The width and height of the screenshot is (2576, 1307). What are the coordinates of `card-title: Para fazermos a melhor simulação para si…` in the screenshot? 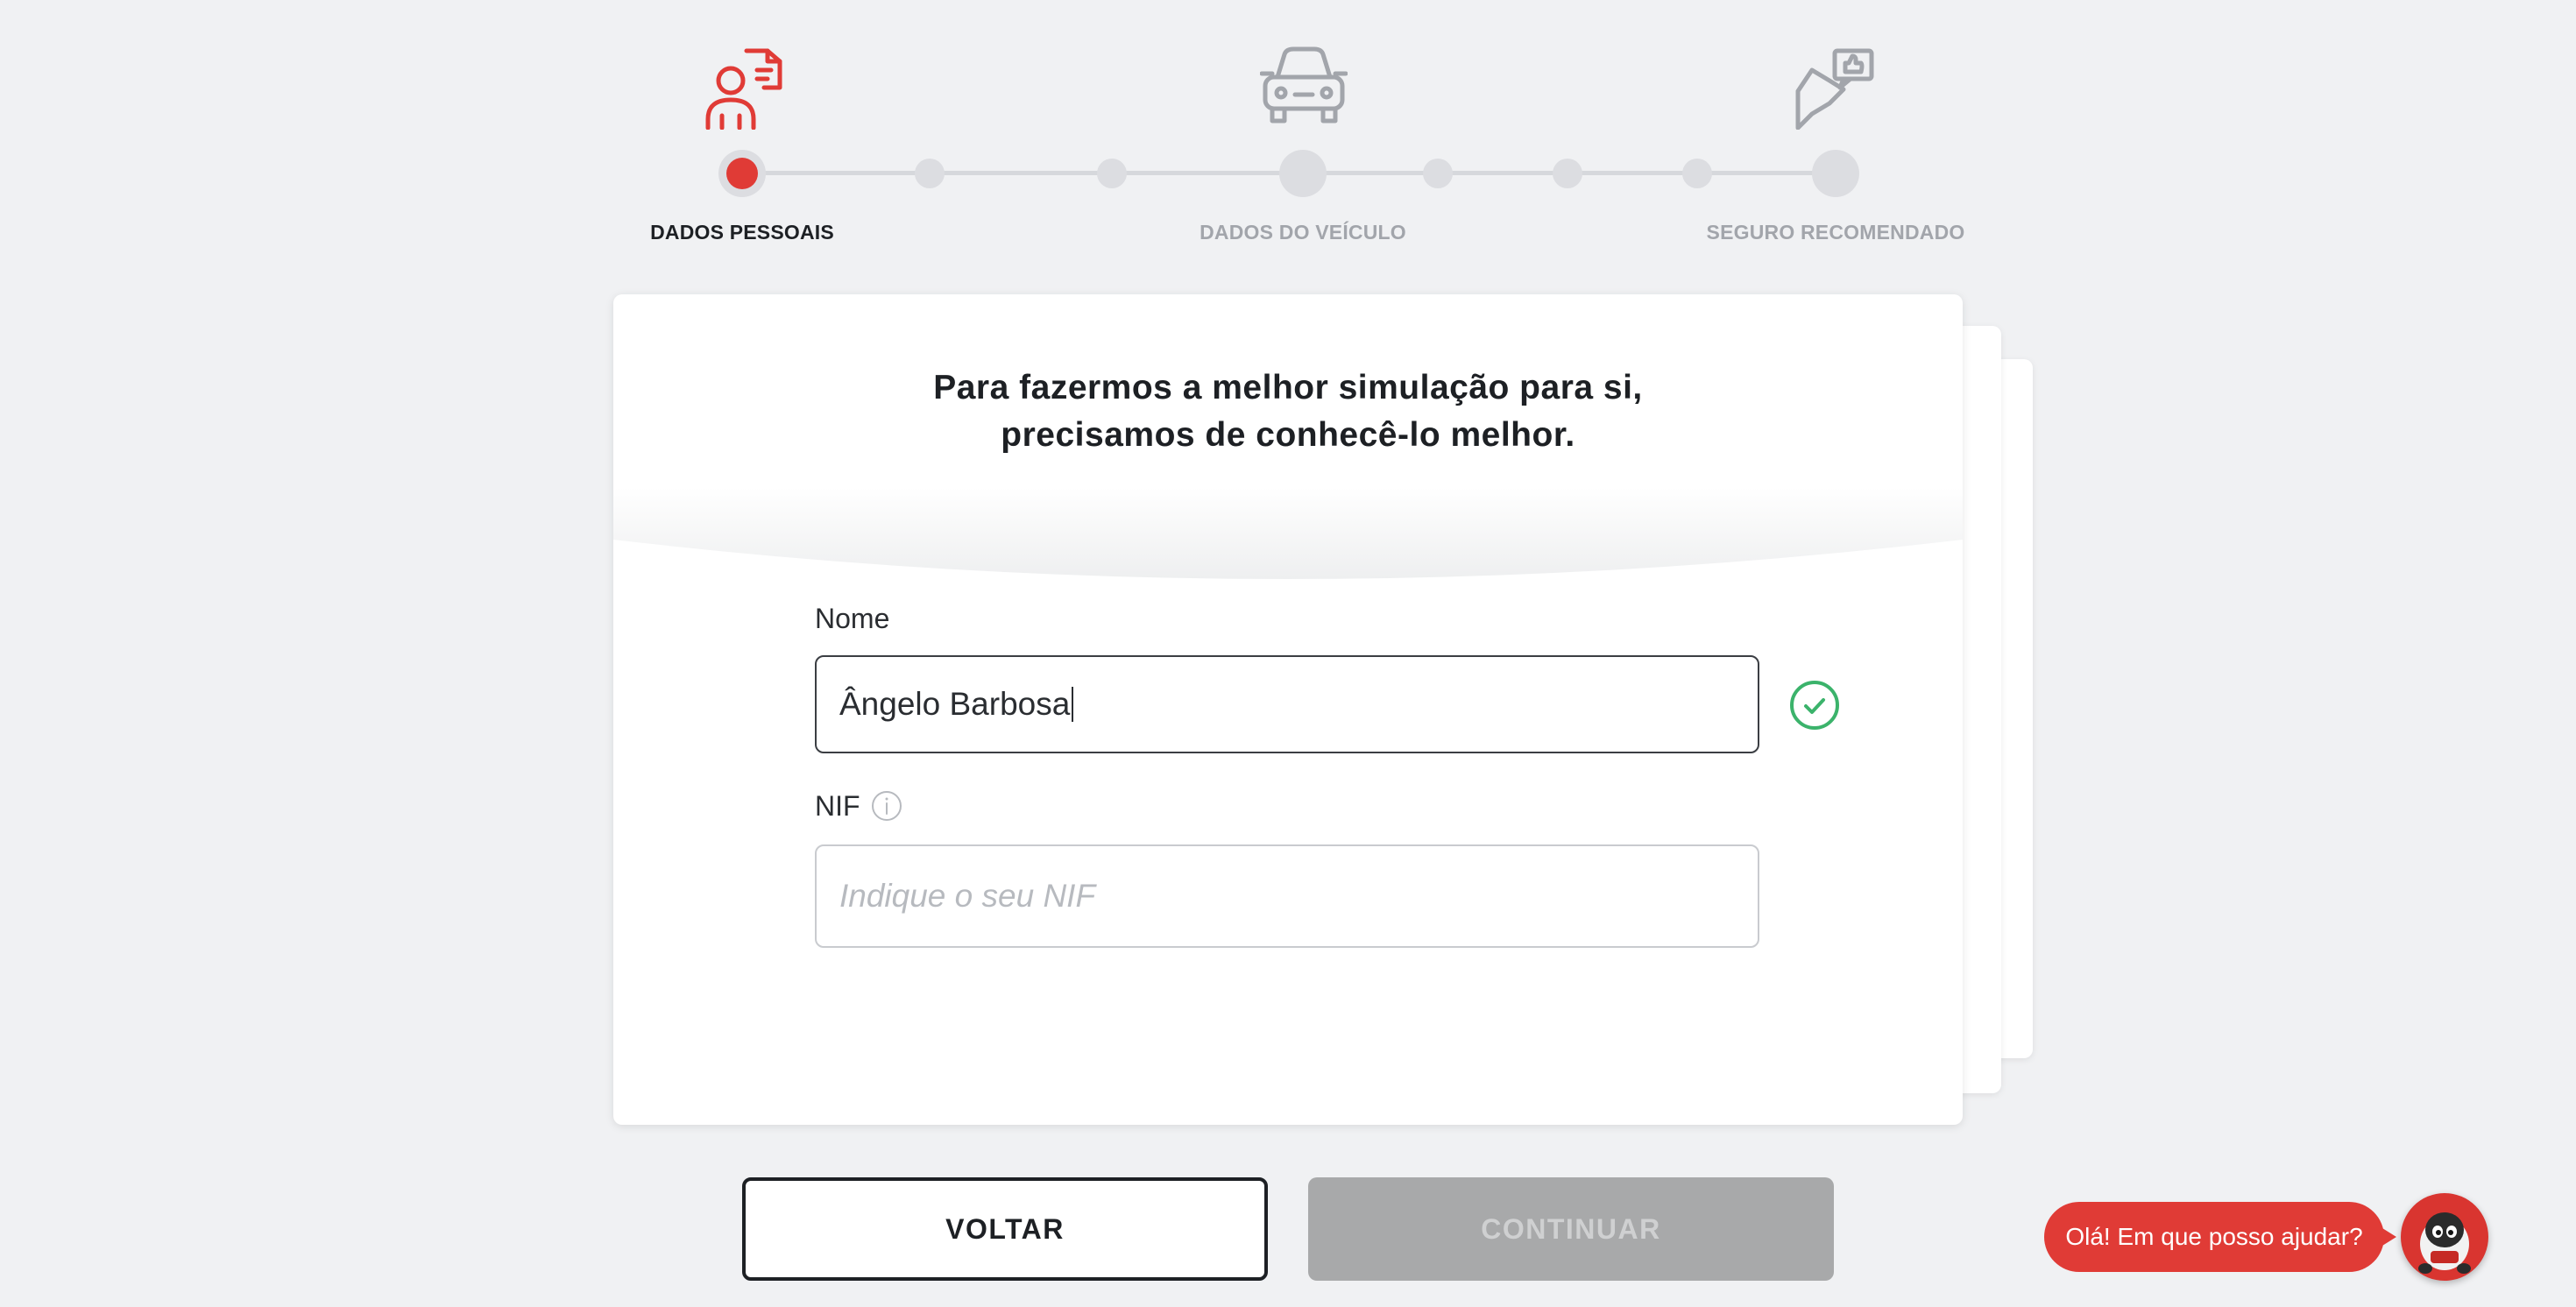 It's located at (1288, 411).